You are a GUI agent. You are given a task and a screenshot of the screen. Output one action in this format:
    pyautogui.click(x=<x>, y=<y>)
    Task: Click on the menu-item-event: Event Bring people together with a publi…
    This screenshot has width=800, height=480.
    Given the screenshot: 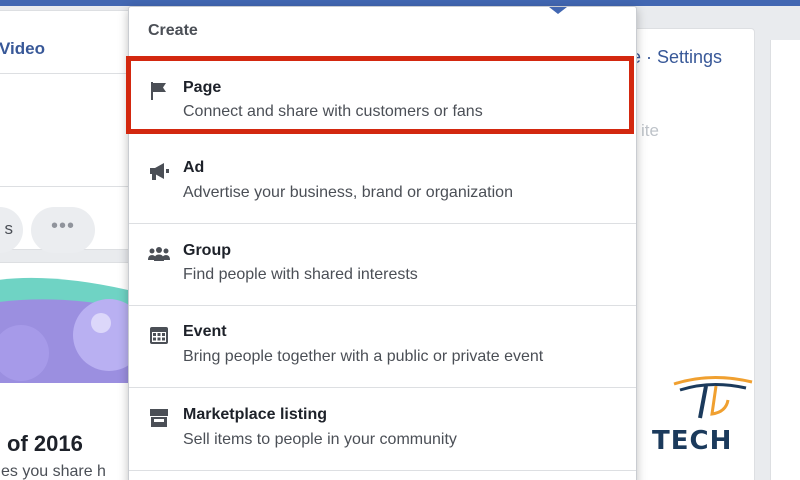 What is the action you would take?
    pyautogui.click(x=382, y=347)
    